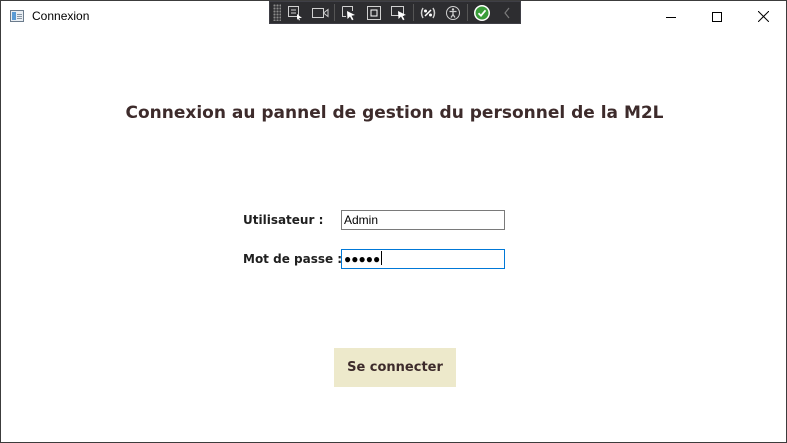  What do you see at coordinates (17, 16) in the screenshot?
I see `app-window-icon` at bounding box center [17, 16].